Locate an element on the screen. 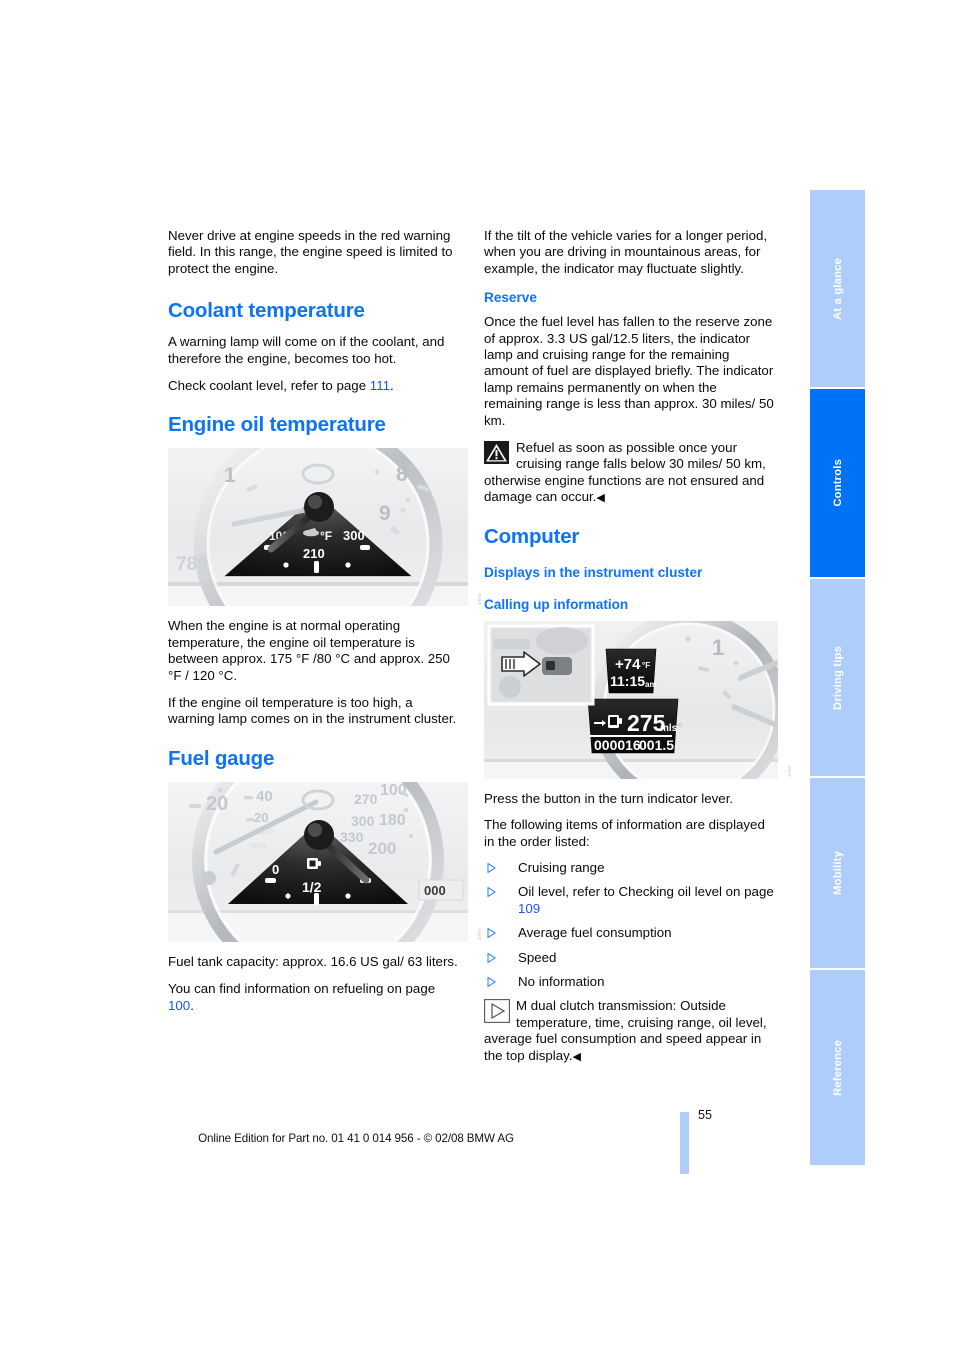  tab-driving-tips: Driving tips is located at coordinates (837, 677).